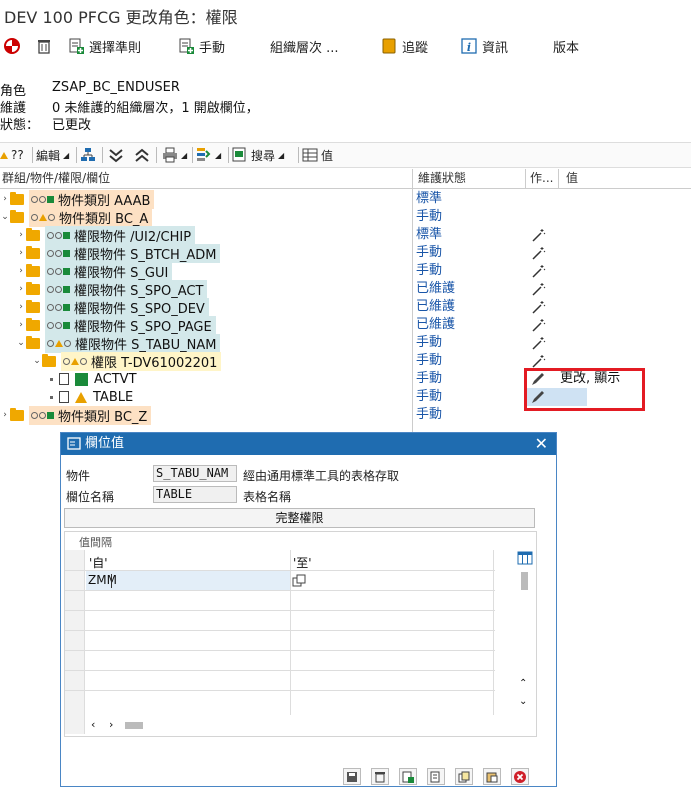  I want to click on tree-row: ⌄ 物件類別 BC_A 手動, so click(345, 217).